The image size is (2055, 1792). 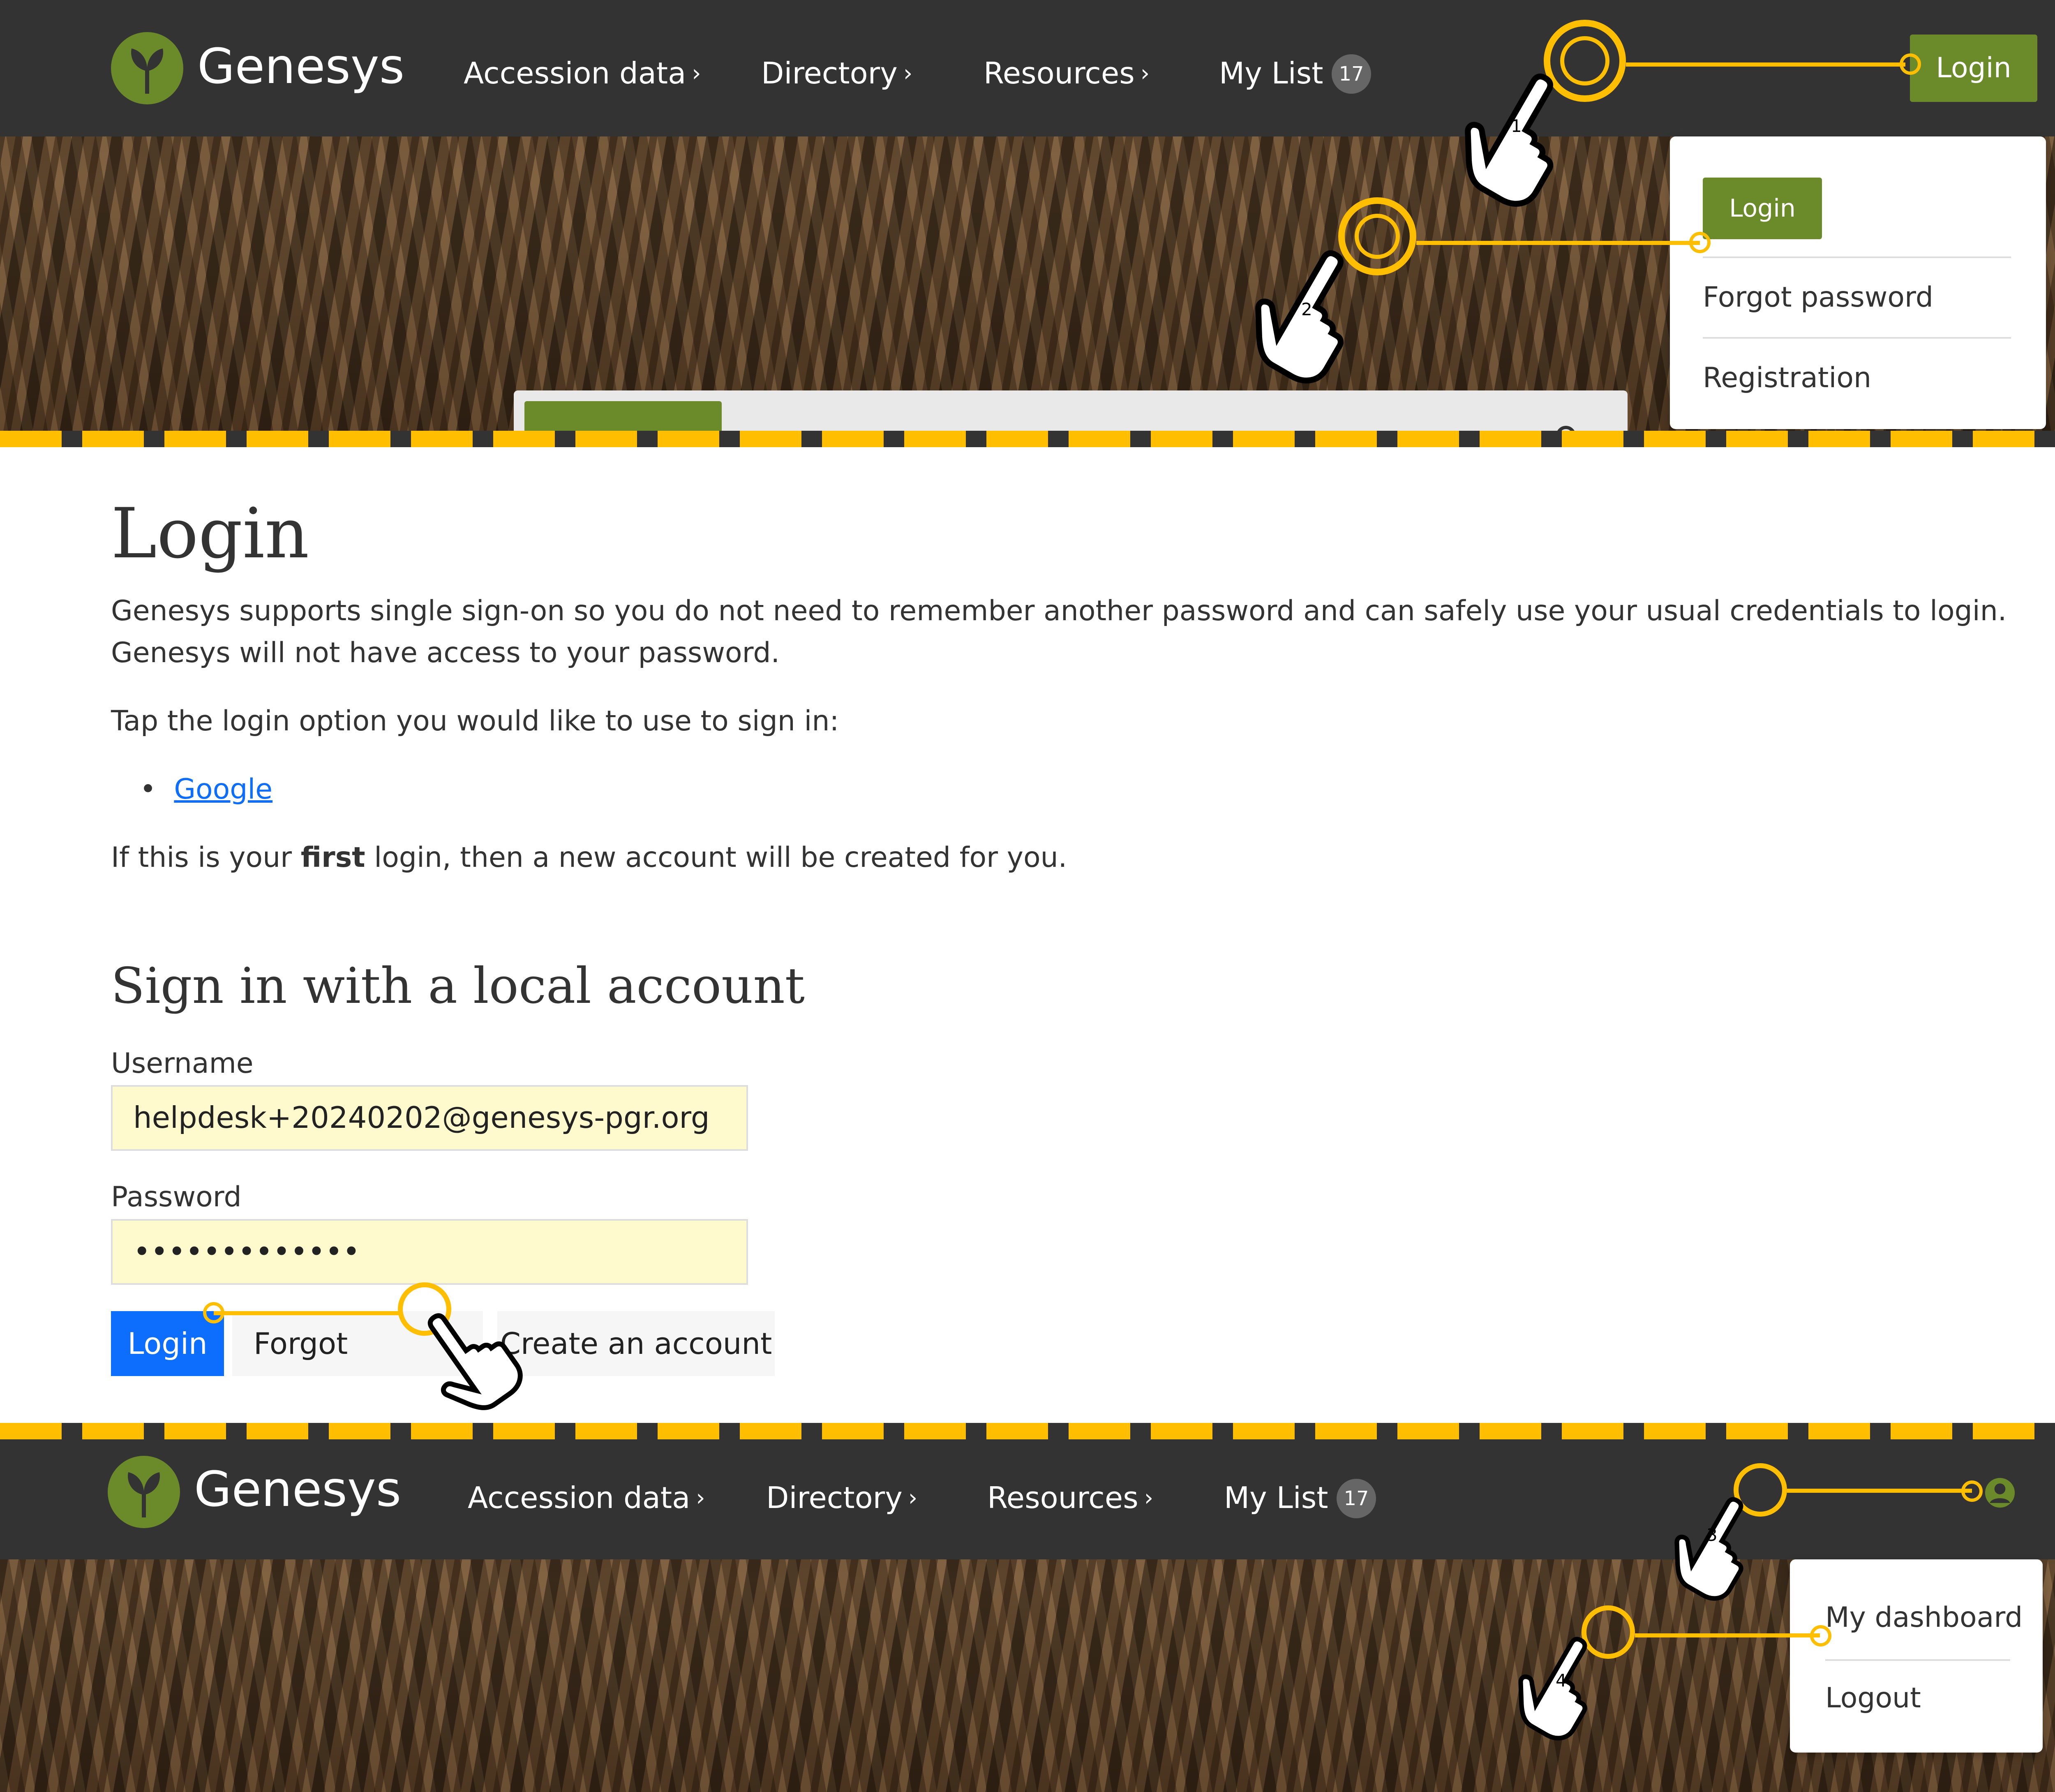 What do you see at coordinates (1712, 1535) in the screenshot?
I see `step-number-3: 3` at bounding box center [1712, 1535].